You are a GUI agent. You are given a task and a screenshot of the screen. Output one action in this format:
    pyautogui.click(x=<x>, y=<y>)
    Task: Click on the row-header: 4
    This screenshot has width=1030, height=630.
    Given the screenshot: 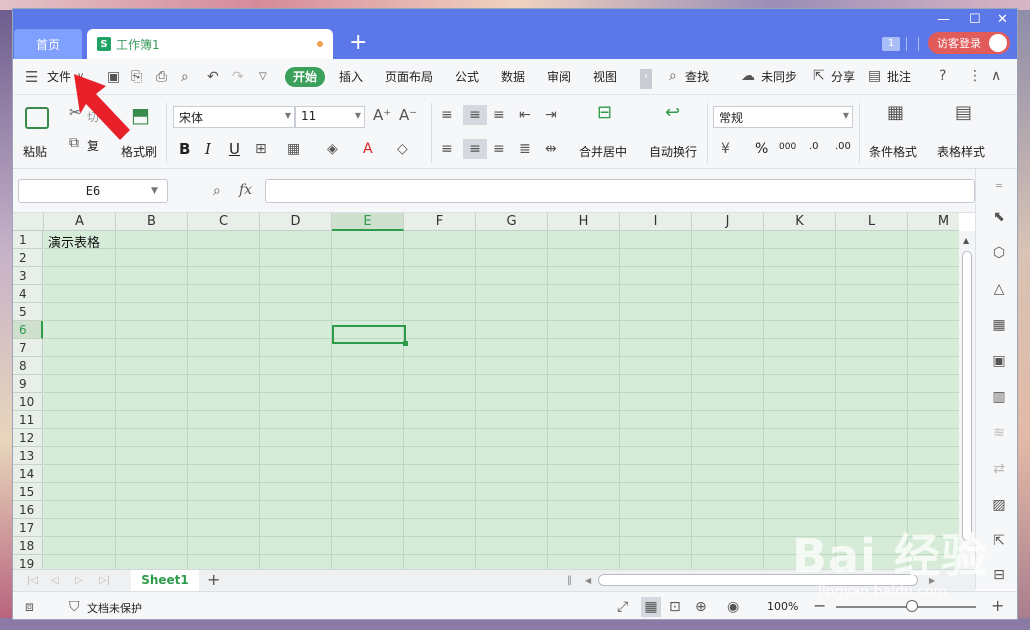 What is the action you would take?
    pyautogui.click(x=28, y=294)
    